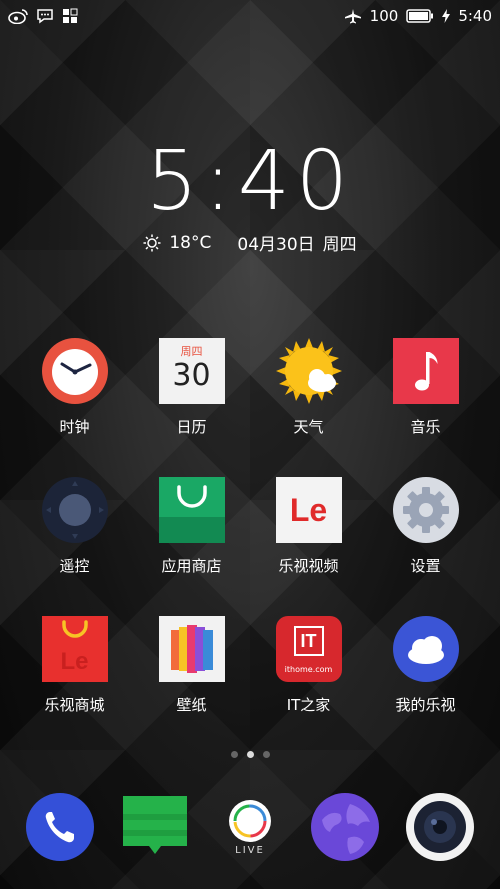 The width and height of the screenshot is (500, 889). Describe the element at coordinates (309, 685) in the screenshot. I see `app-ithome: IT ithome.com IT之家` at that location.